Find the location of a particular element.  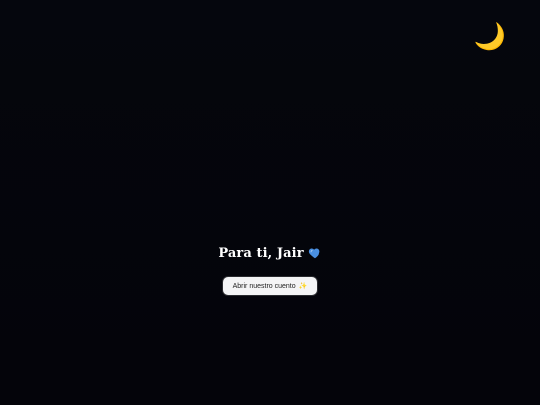

moon-icon: 🌙 is located at coordinates (490, 37).